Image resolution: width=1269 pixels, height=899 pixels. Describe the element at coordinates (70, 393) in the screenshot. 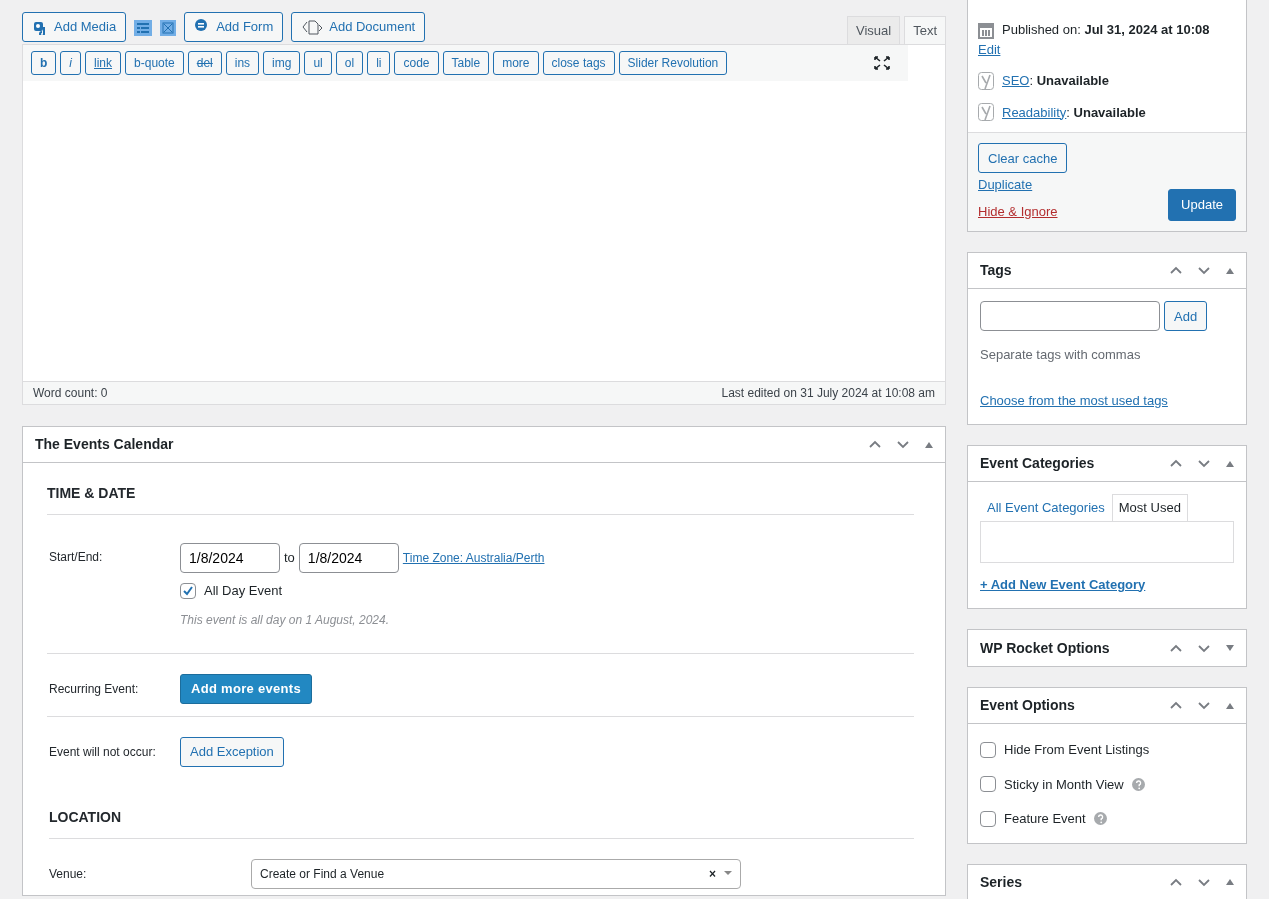

I see `word-count: Word count: 0` at that location.